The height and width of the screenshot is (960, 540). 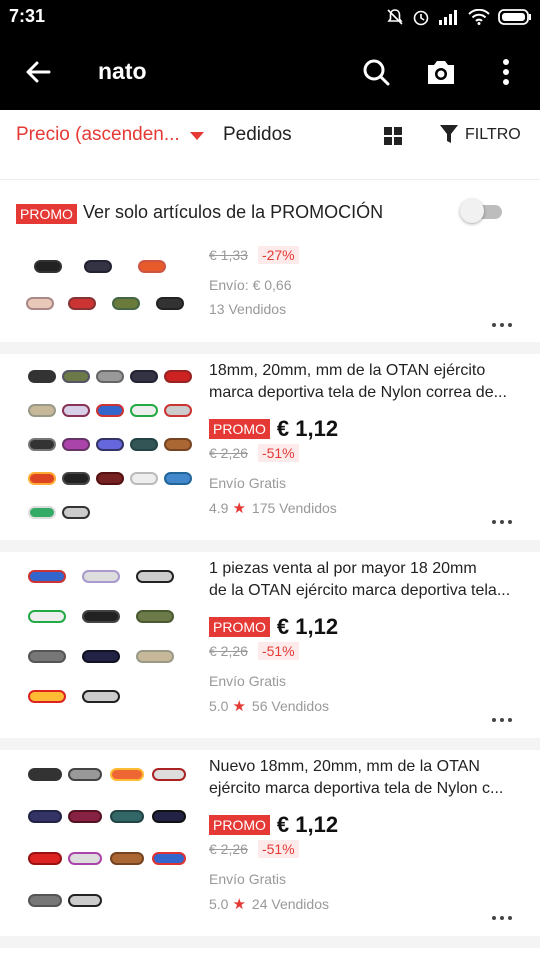 I want to click on search-icon, so click(x=376, y=72).